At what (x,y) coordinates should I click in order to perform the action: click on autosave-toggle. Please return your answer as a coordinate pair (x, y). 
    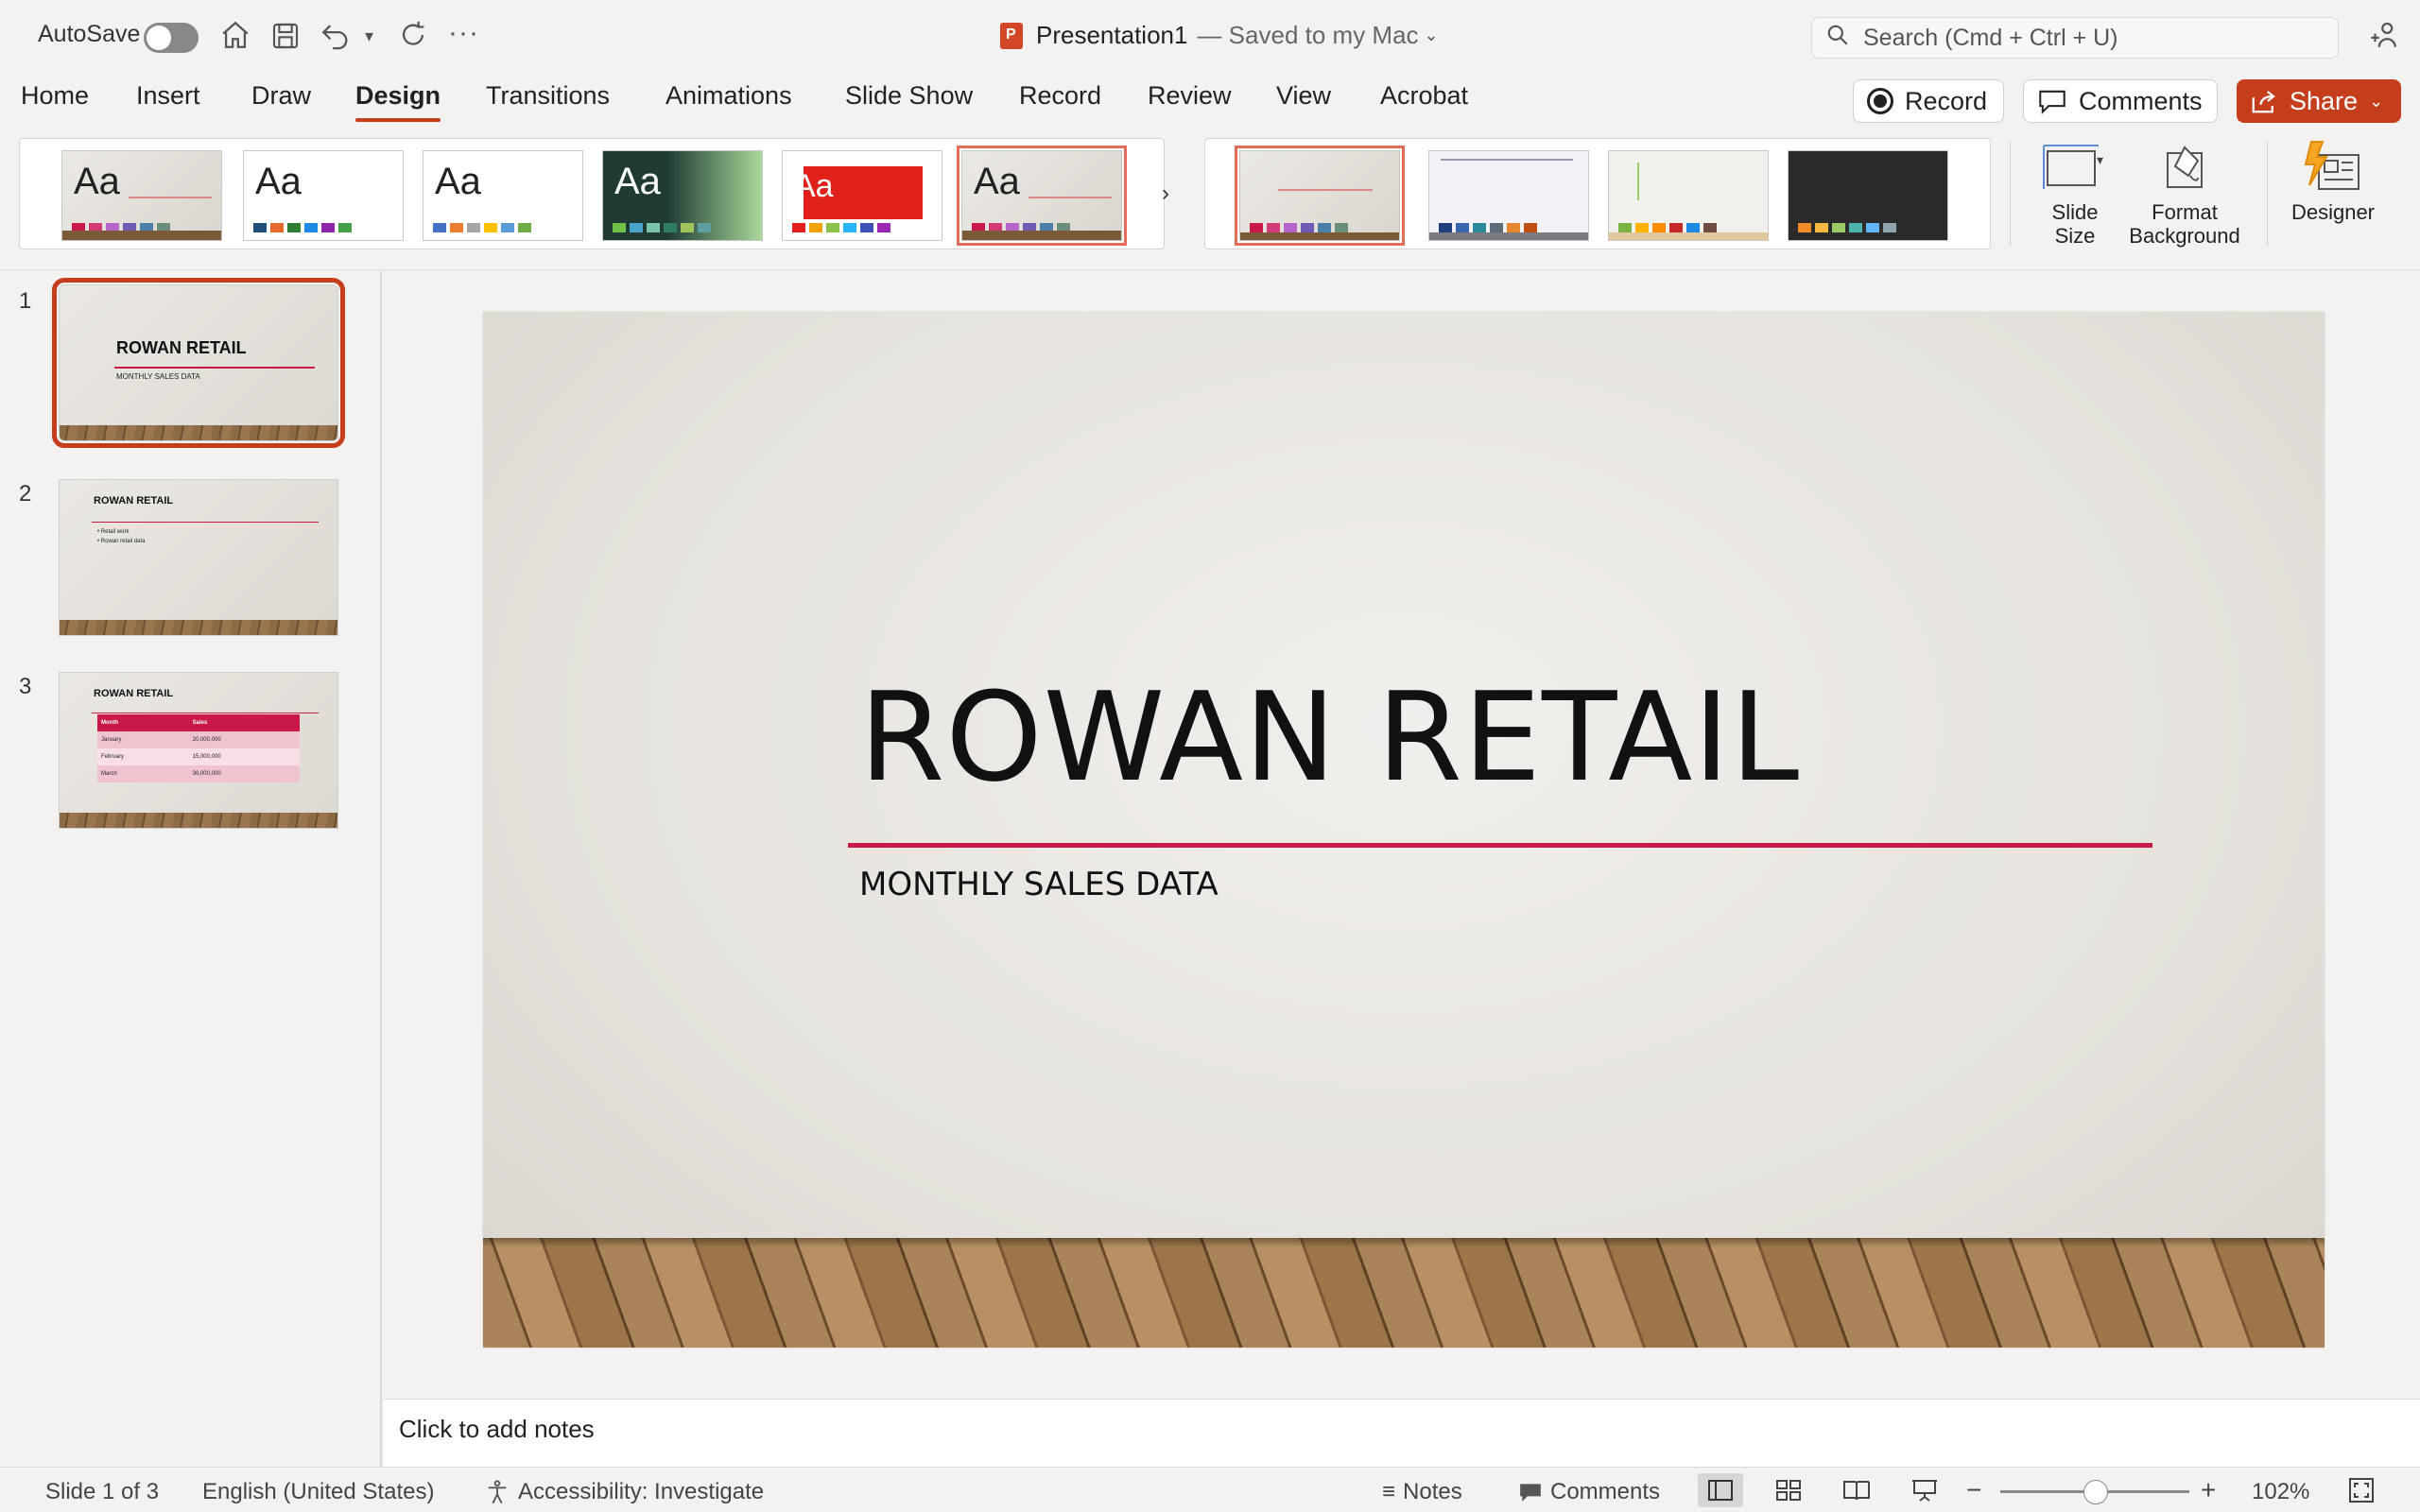
    Looking at the image, I should click on (171, 38).